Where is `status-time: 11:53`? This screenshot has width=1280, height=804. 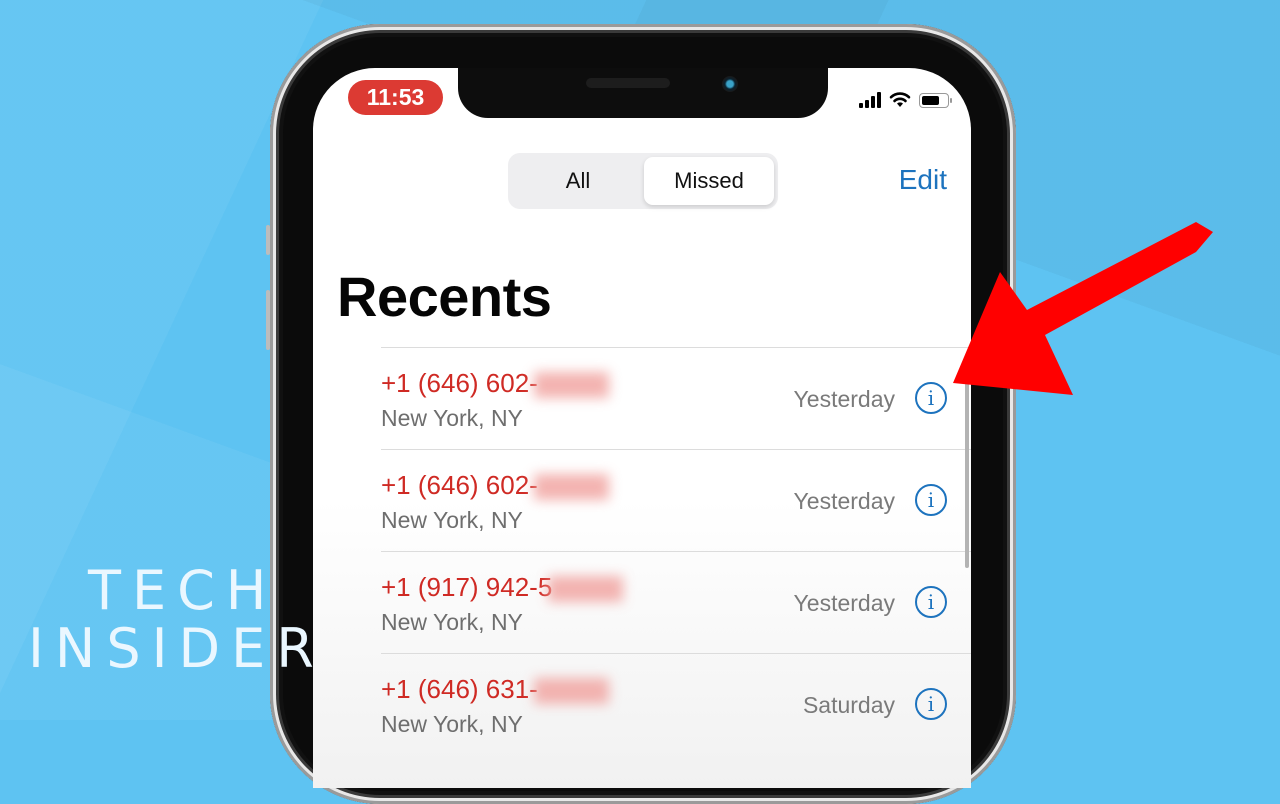
status-time: 11:53 is located at coordinates (395, 97).